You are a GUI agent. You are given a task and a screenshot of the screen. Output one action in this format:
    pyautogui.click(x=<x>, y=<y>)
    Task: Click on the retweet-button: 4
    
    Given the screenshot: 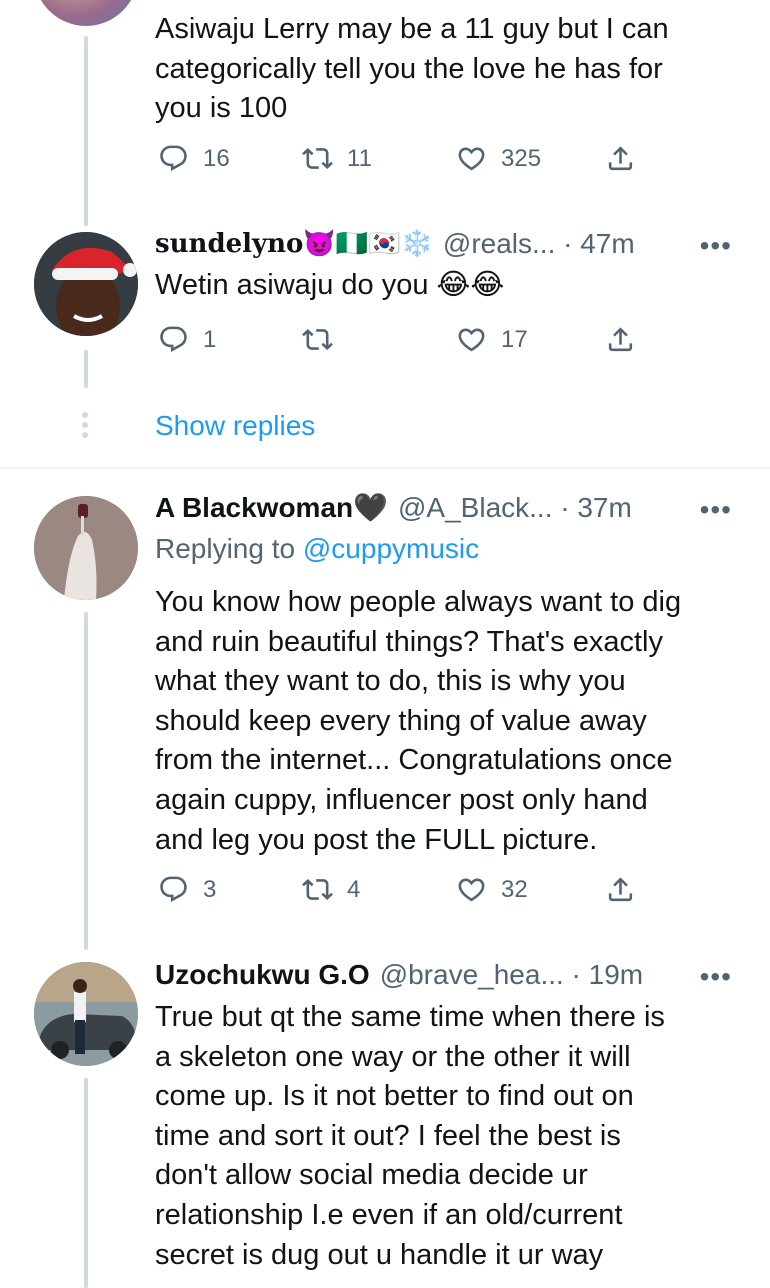 What is the action you would take?
    pyautogui.click(x=331, y=889)
    